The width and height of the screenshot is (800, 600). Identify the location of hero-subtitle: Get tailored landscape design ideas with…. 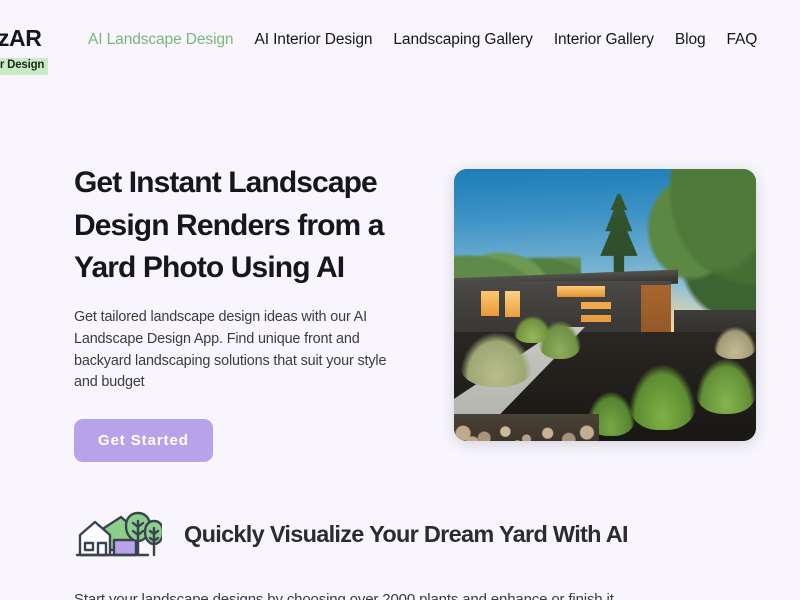
(230, 349).